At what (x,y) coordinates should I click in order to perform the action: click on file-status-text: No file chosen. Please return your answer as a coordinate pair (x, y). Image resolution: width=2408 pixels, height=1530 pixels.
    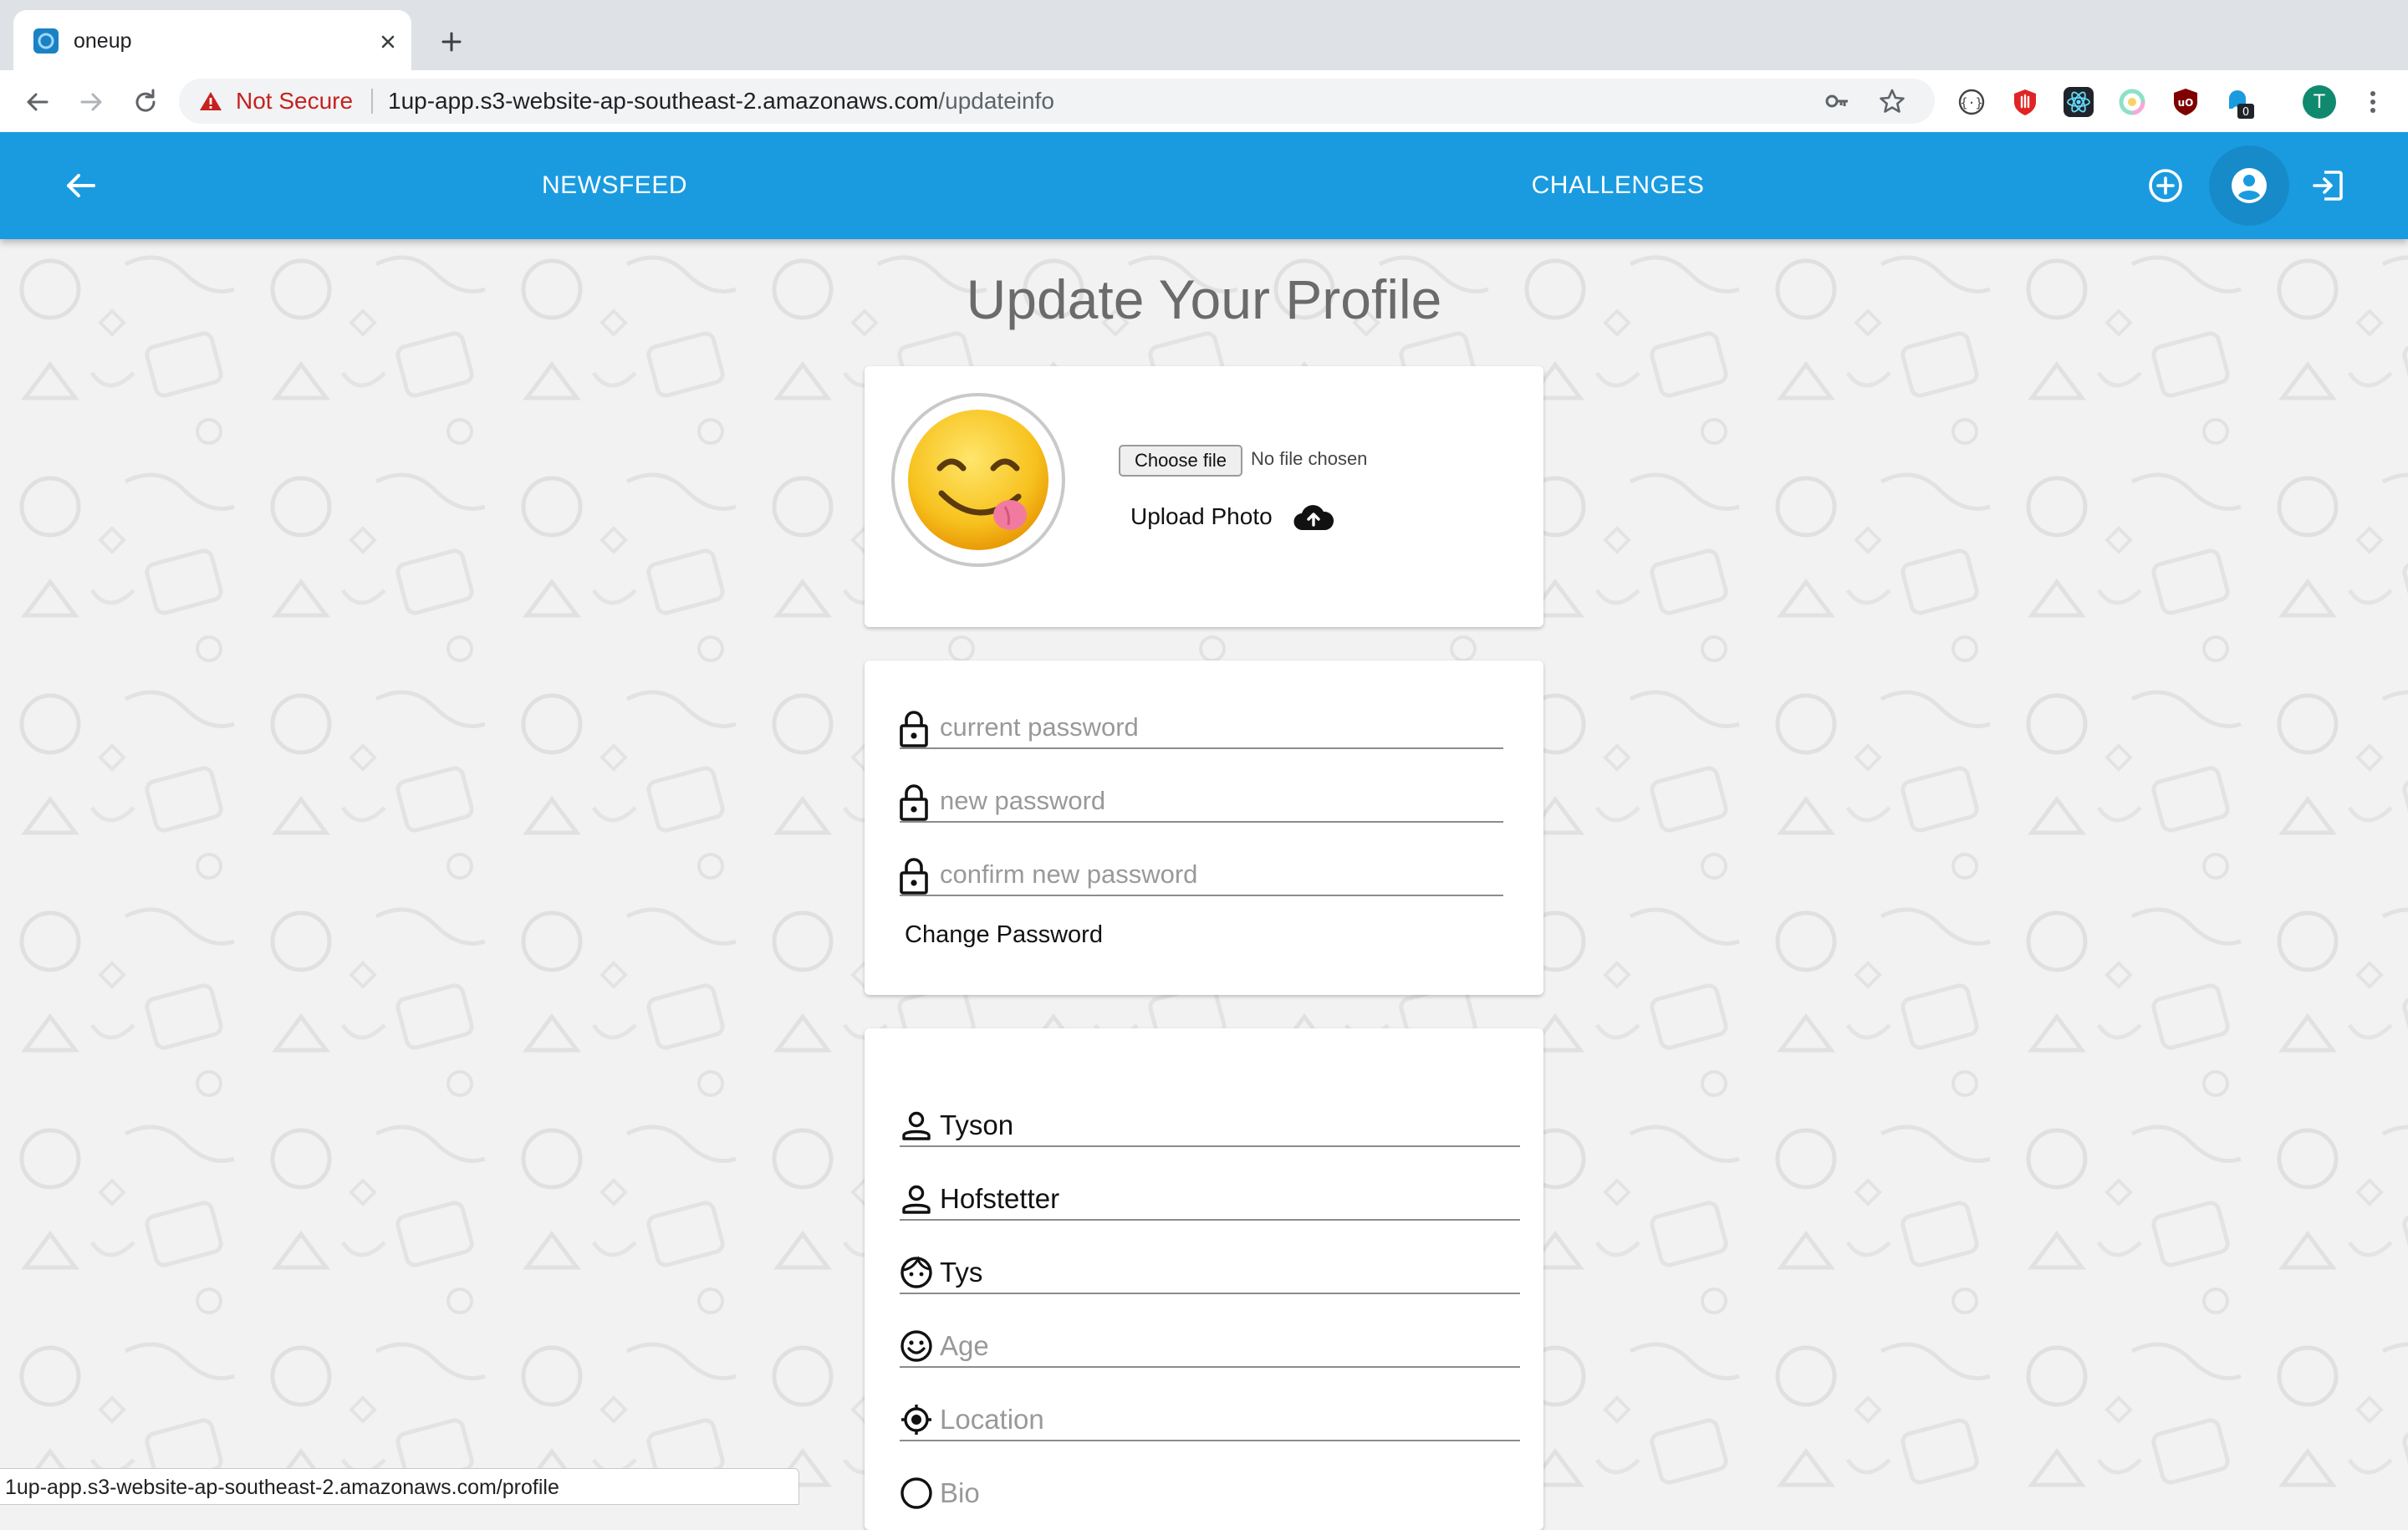
    Looking at the image, I should click on (1310, 458).